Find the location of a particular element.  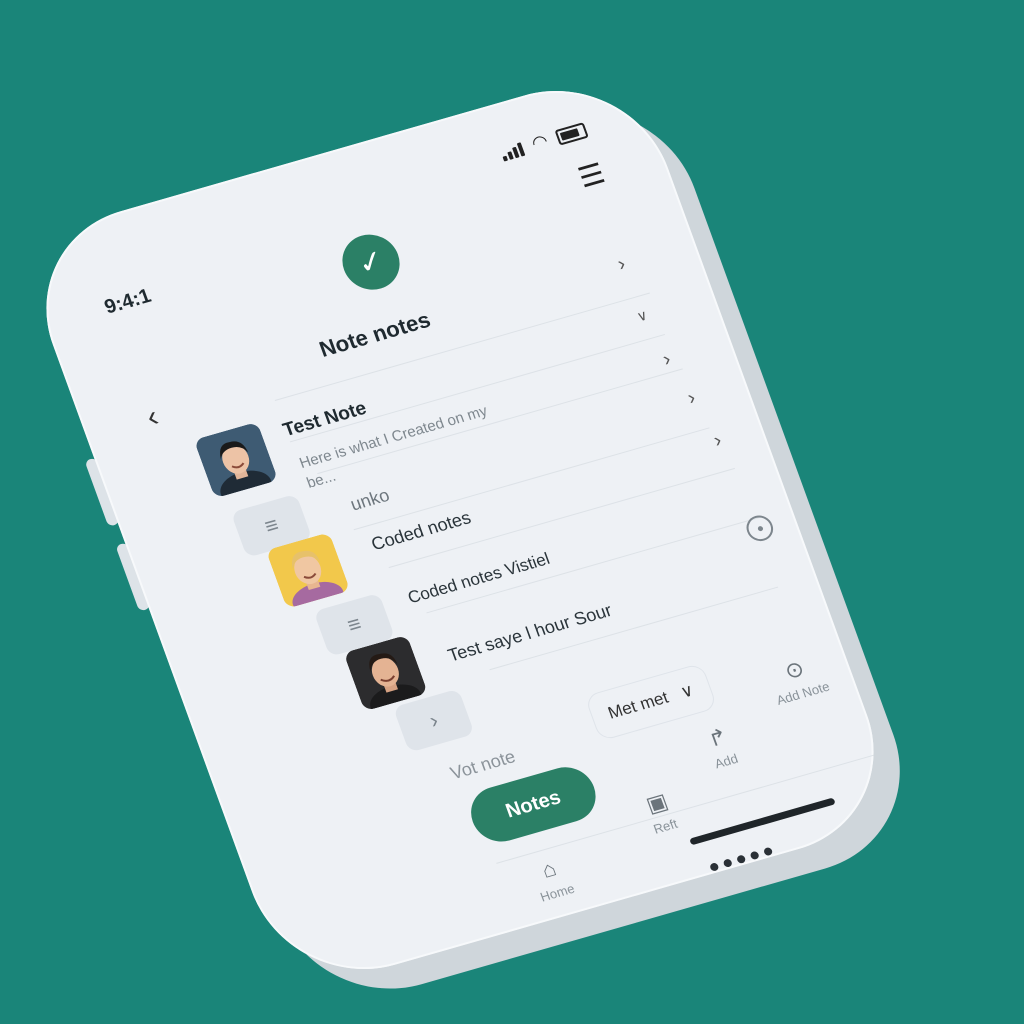

status-icons: ◠ is located at coordinates (543, 141).